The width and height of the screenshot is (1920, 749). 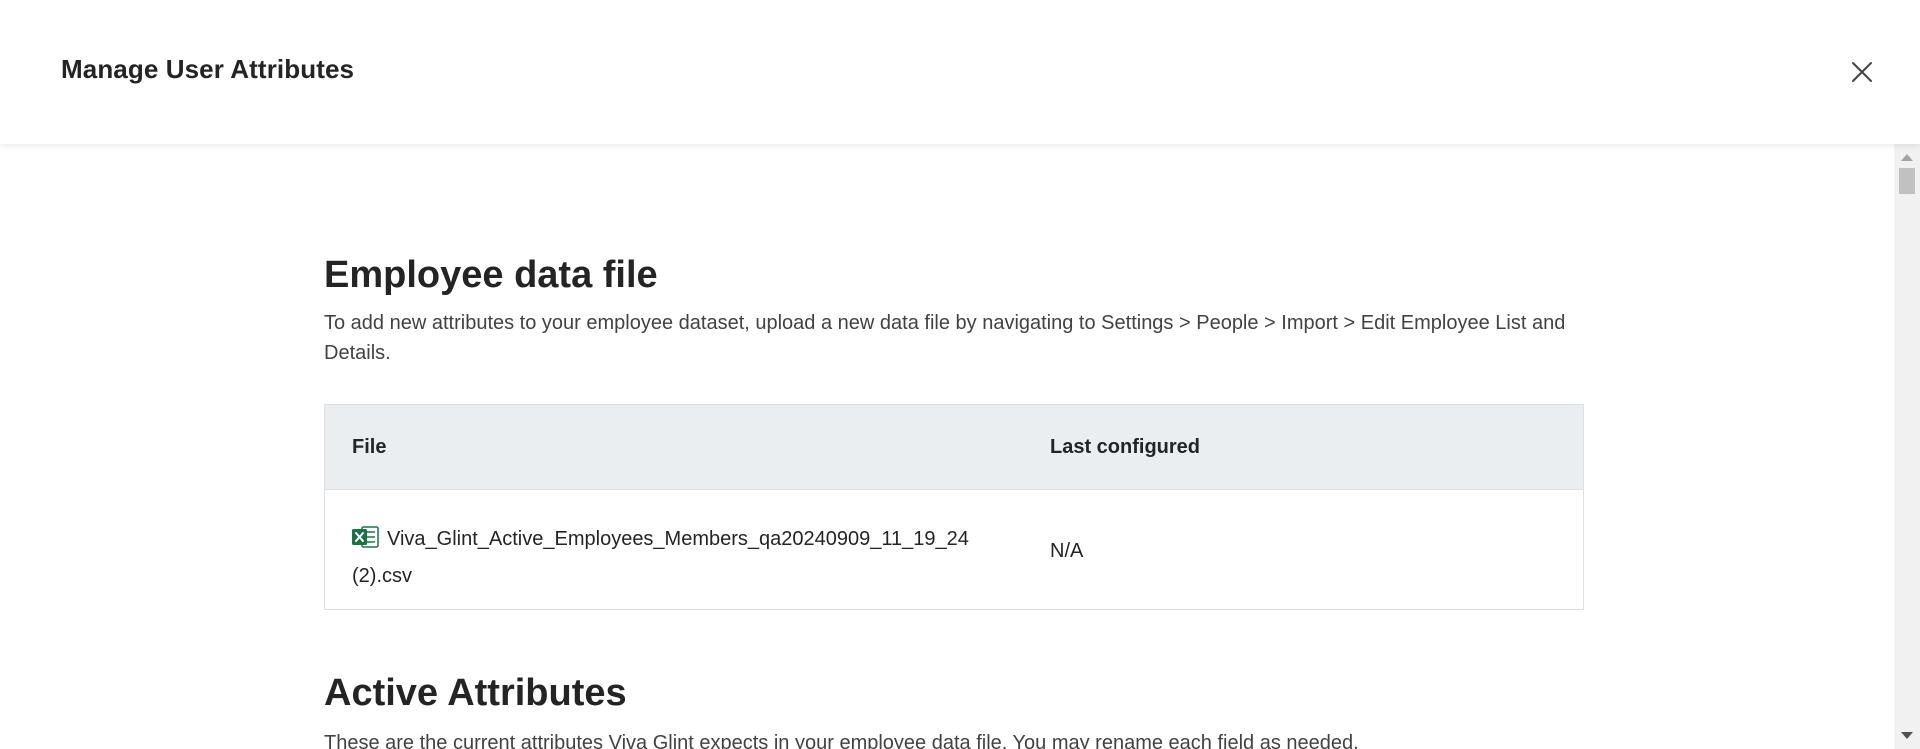 What do you see at coordinates (369, 447) in the screenshot?
I see `column-header-file: File` at bounding box center [369, 447].